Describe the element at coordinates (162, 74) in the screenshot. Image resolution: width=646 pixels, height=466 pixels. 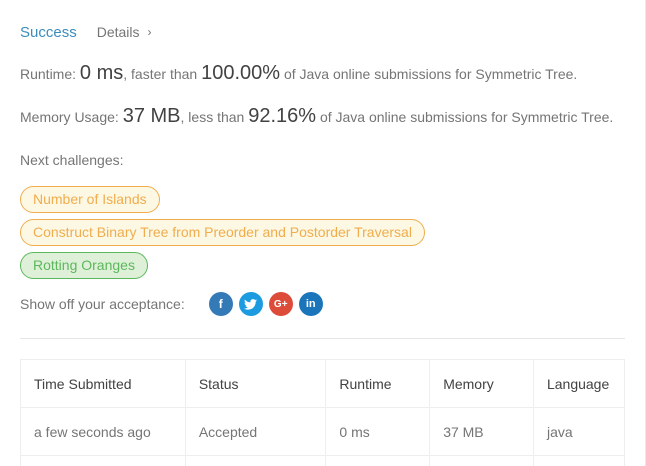
I see `runtime-middle: , faster than` at that location.